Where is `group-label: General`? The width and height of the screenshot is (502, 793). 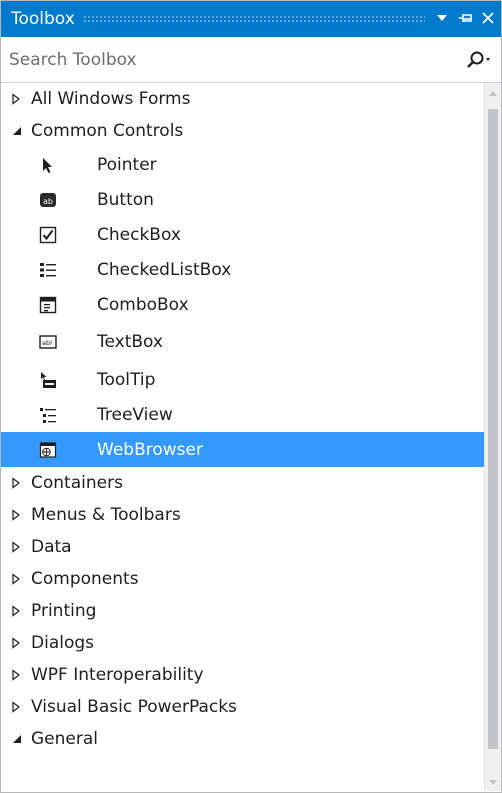 group-label: General is located at coordinates (64, 739).